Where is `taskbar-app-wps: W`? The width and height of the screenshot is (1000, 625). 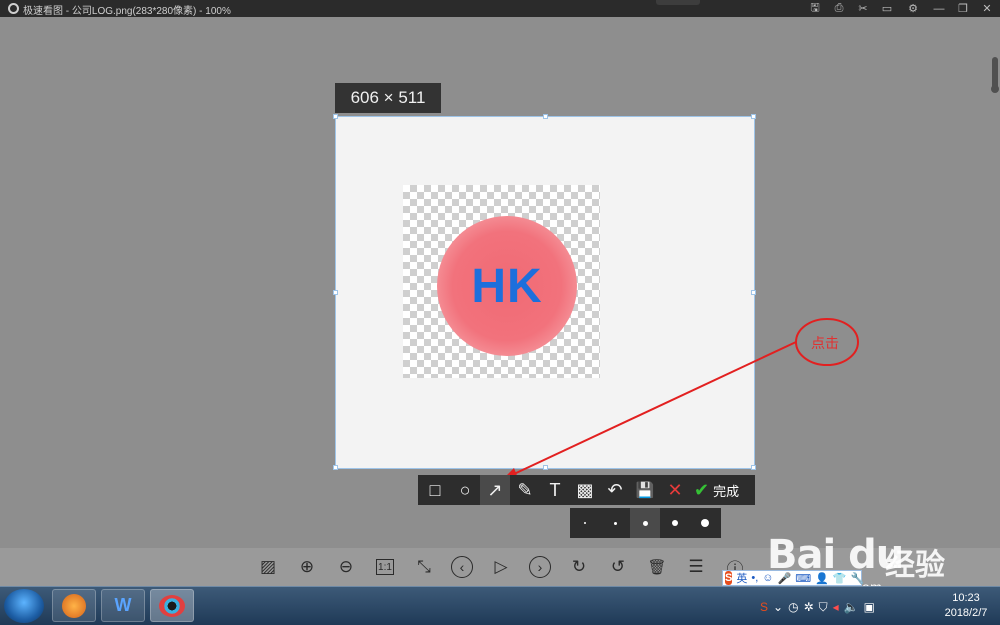 taskbar-app-wps: W is located at coordinates (123, 605).